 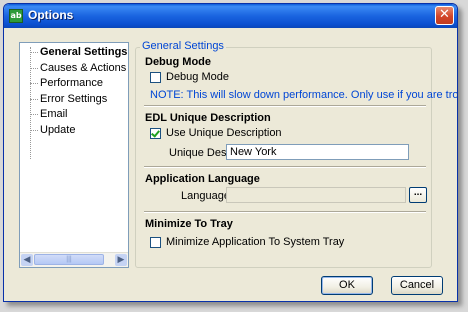 What do you see at coordinates (51, 15) in the screenshot?
I see `window-title: Options` at bounding box center [51, 15].